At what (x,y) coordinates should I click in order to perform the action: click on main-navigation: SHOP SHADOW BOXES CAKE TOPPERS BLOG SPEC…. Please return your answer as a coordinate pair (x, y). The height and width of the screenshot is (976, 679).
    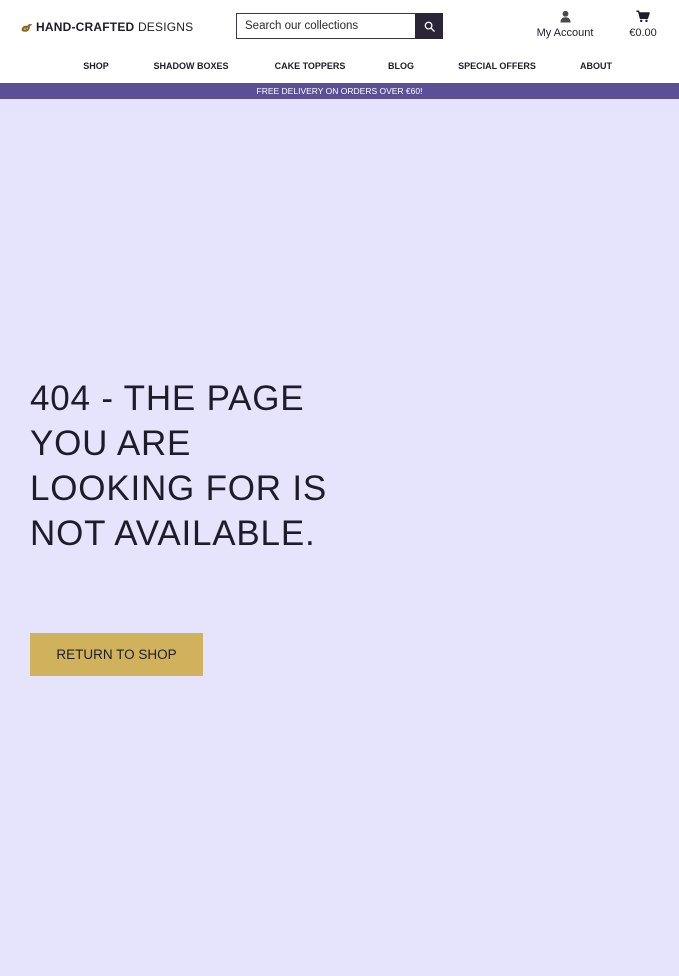
    Looking at the image, I should click on (339, 66).